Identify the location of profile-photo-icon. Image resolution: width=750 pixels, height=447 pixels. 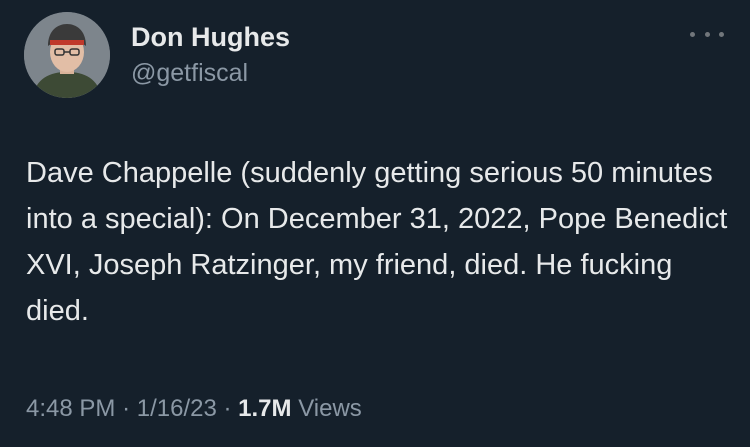
(67, 55).